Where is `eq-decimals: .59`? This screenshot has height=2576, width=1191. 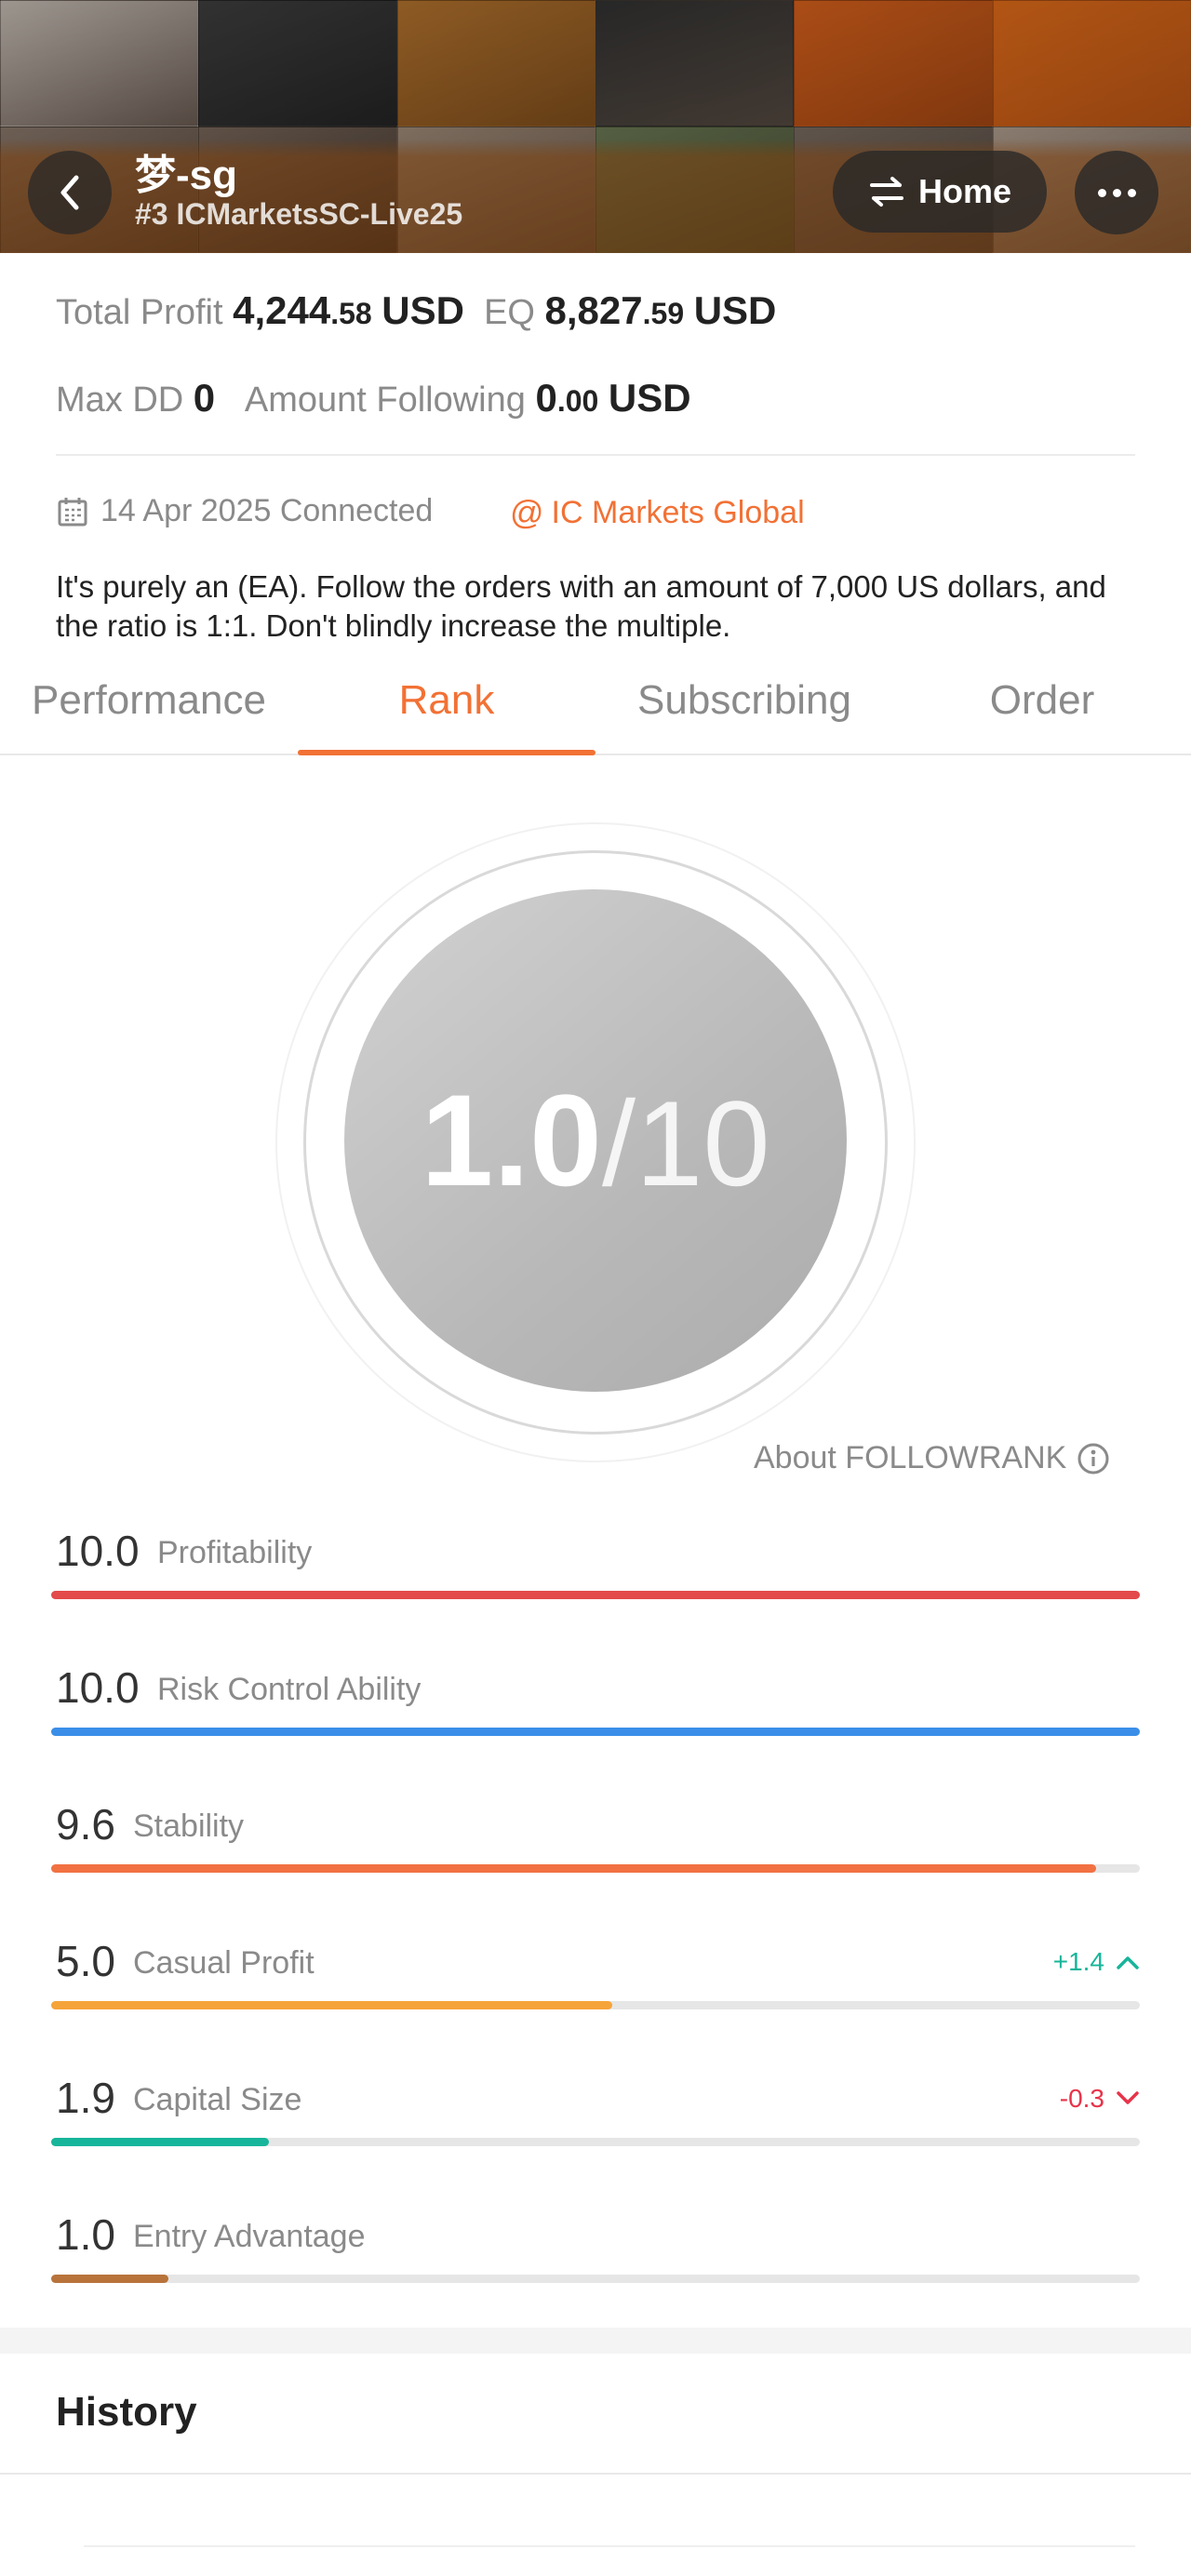 eq-decimals: .59 is located at coordinates (663, 313).